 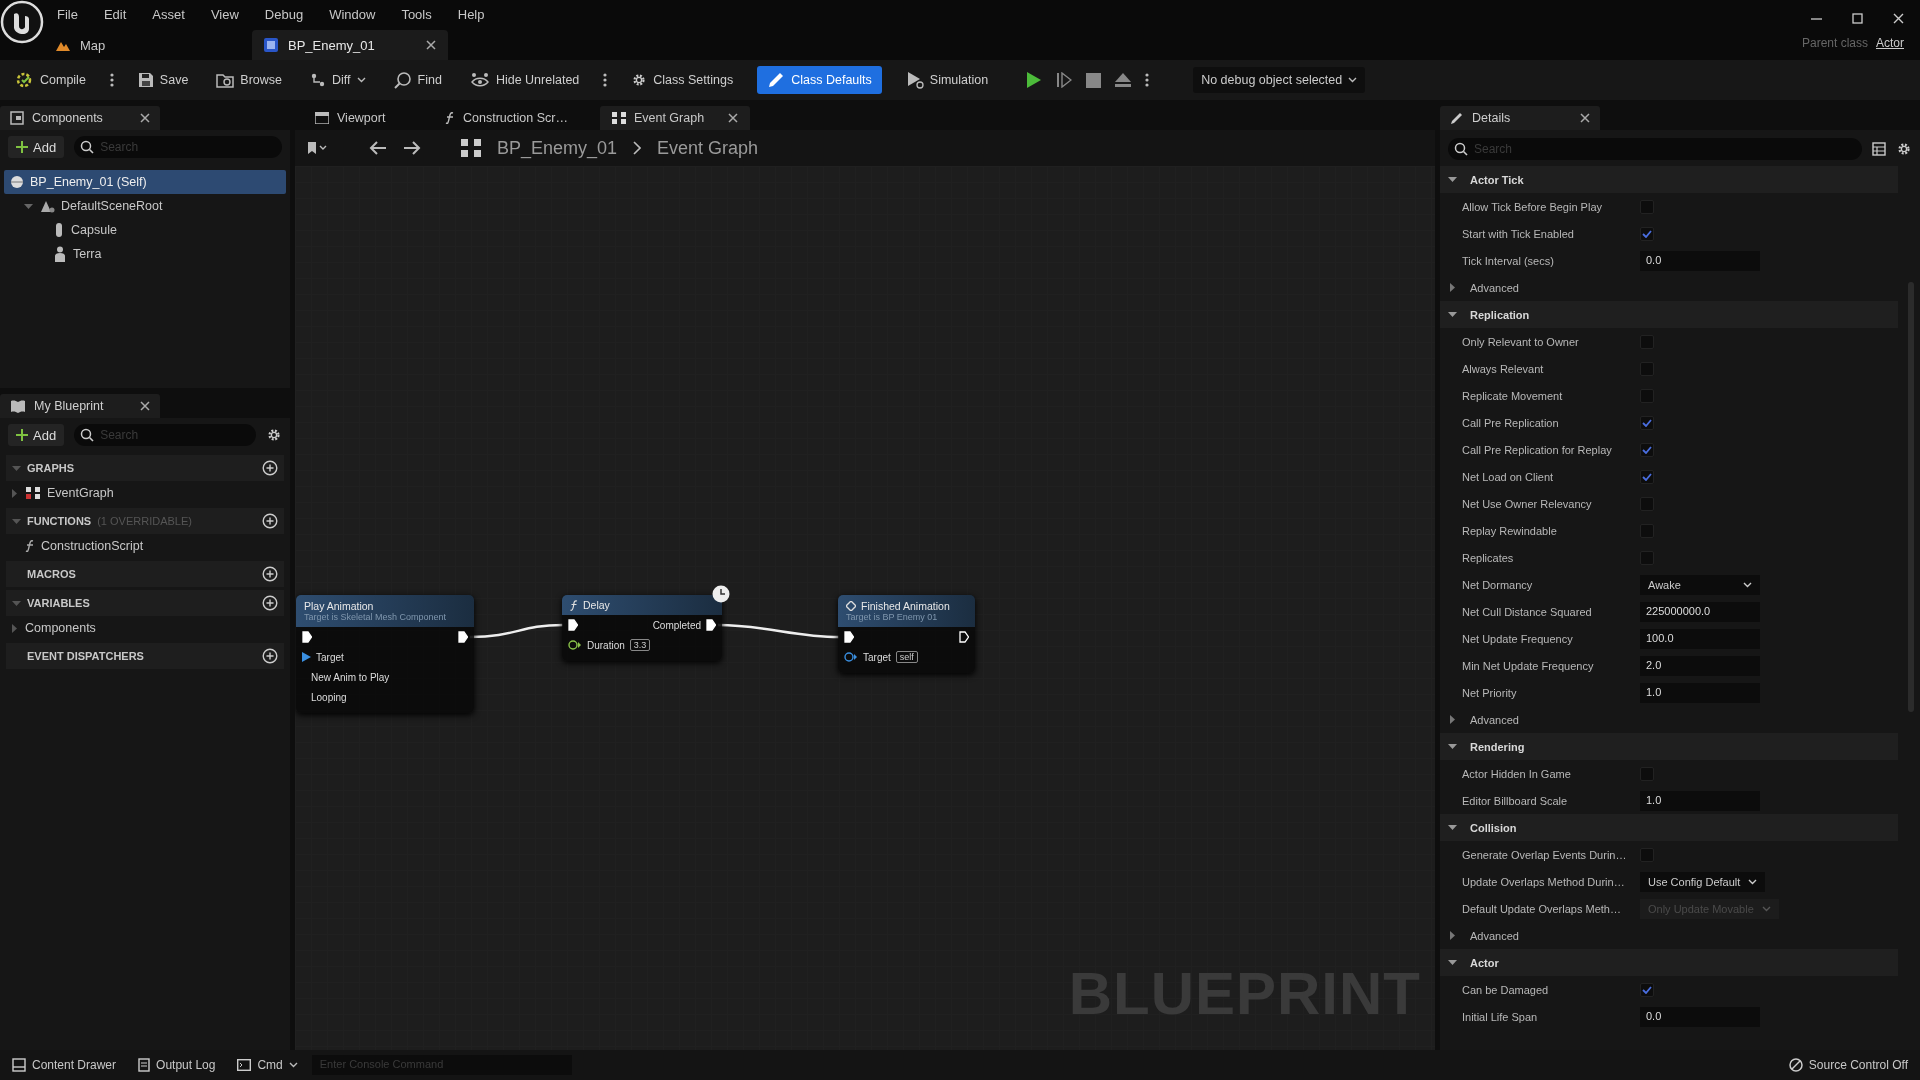 What do you see at coordinates (306, 657) in the screenshot?
I see `target-pin-icon` at bounding box center [306, 657].